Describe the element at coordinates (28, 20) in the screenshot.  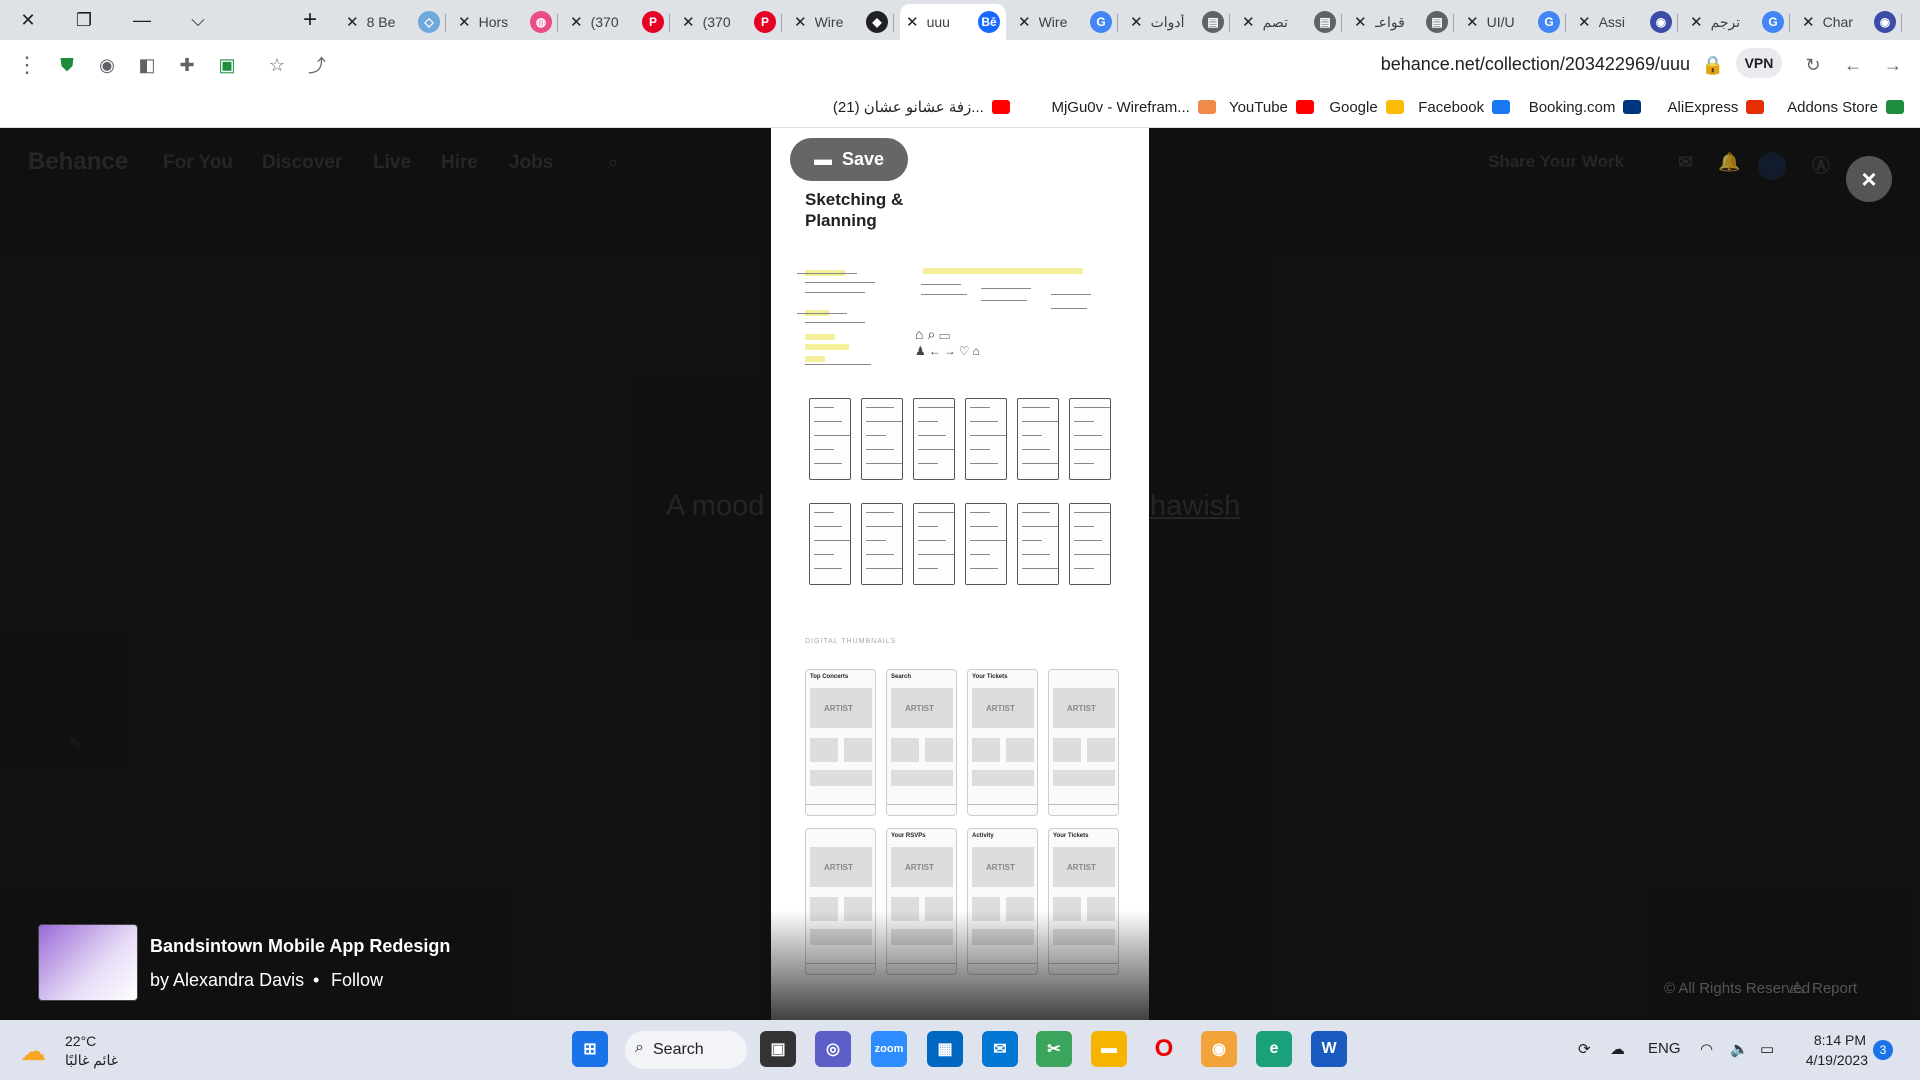
I see `close-window-icon: ✕` at that location.